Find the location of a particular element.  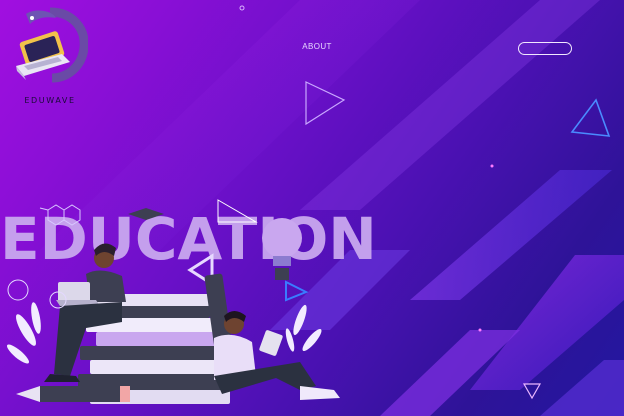

nav-about-link: ABOUT is located at coordinates (317, 46).